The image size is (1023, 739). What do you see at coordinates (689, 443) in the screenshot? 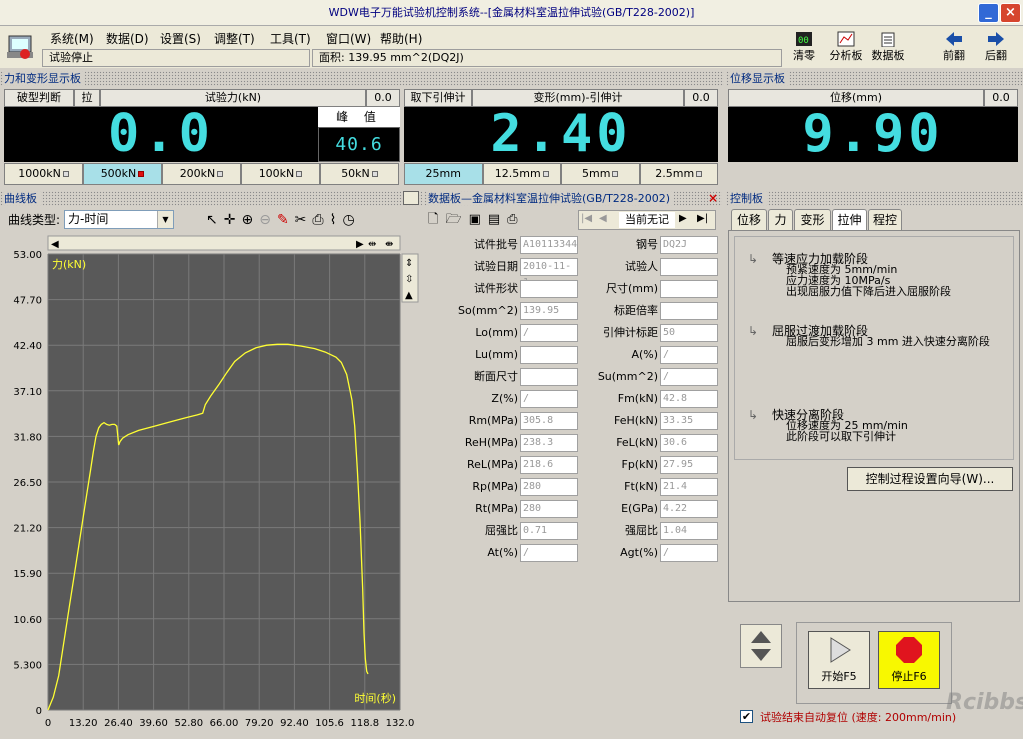
I see `field-input: 30.6` at bounding box center [689, 443].